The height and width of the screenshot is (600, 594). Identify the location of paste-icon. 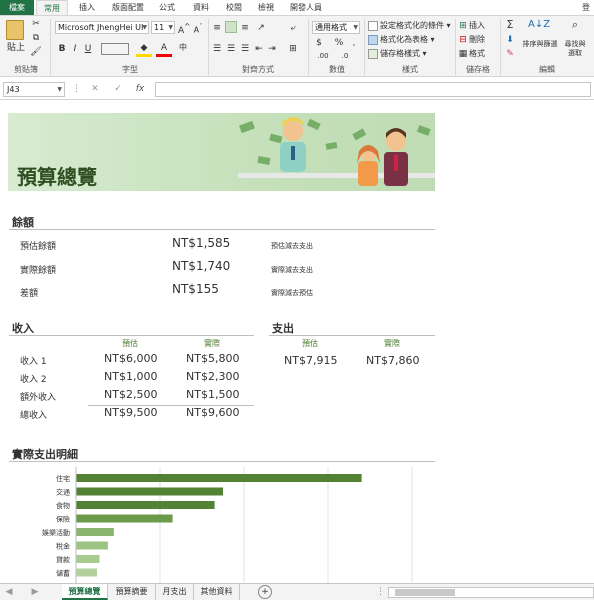
(15, 30).